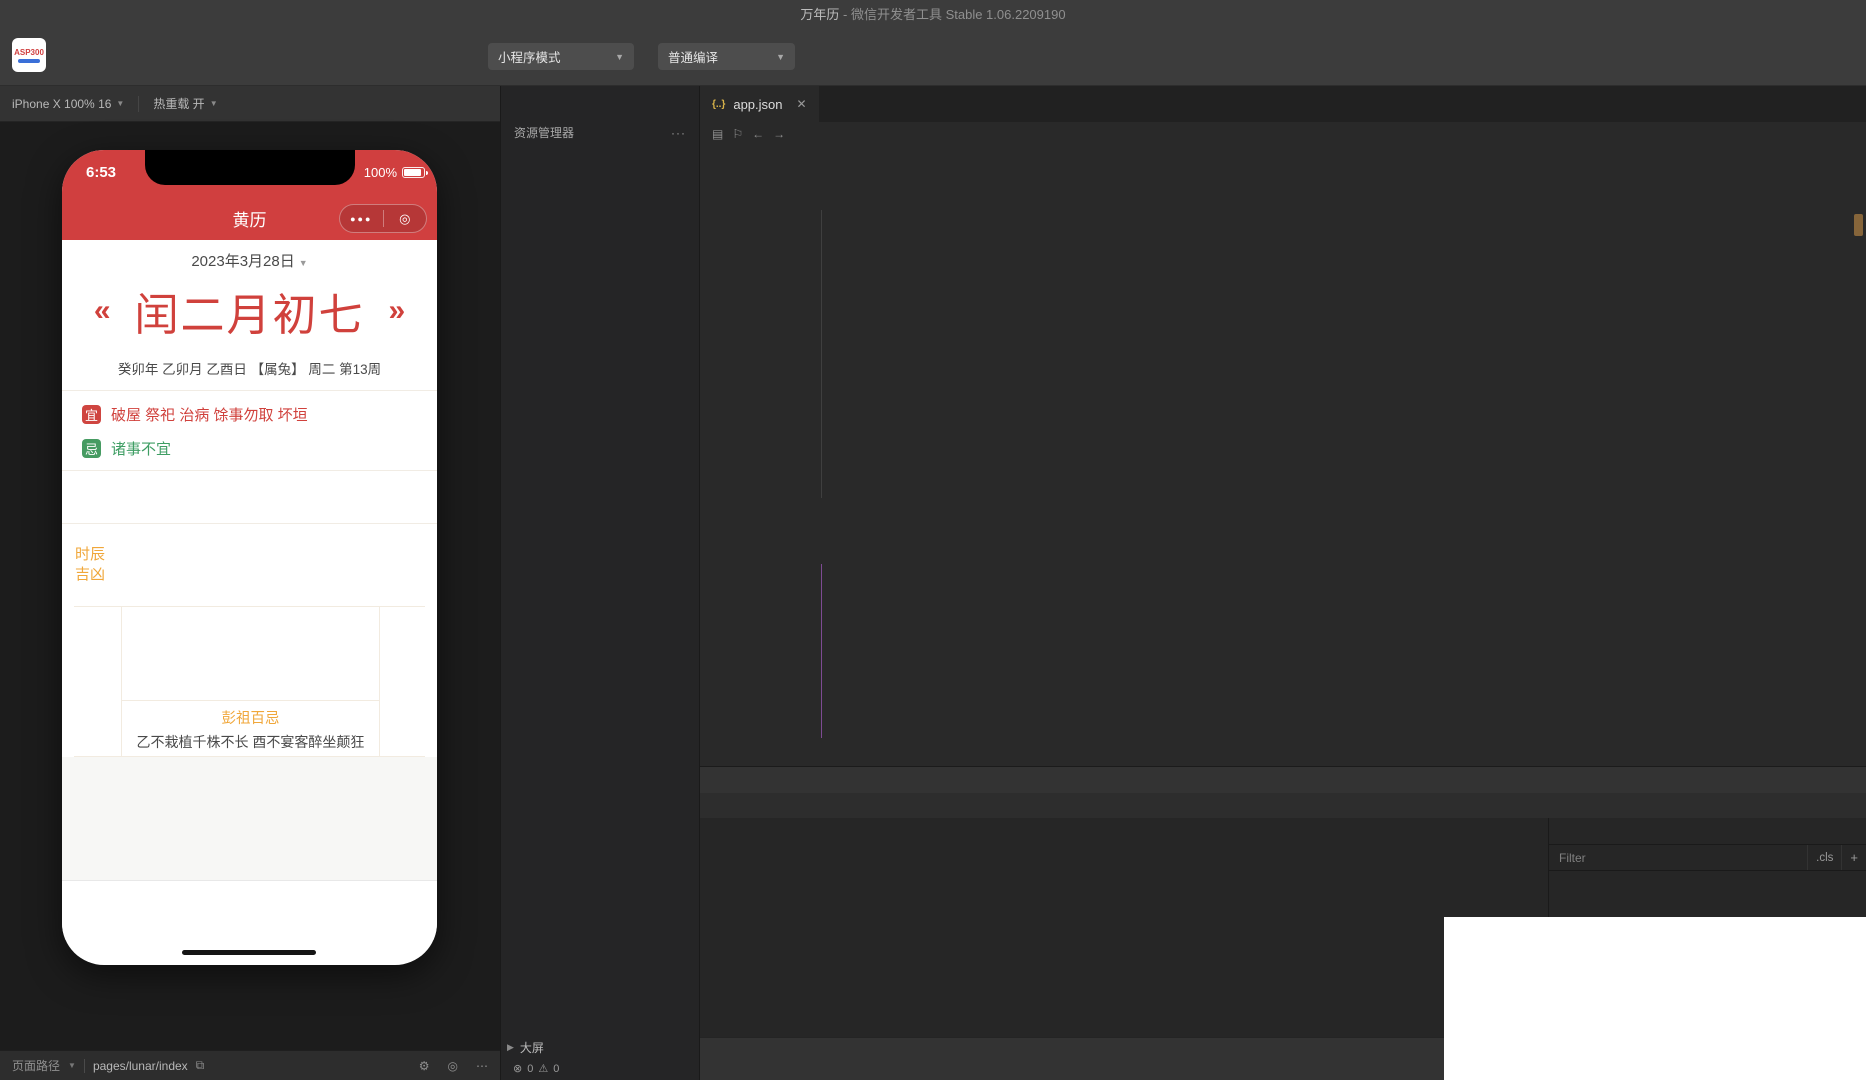  What do you see at coordinates (453, 1066) in the screenshot?
I see `preview-eye-icon: ◎` at bounding box center [453, 1066].